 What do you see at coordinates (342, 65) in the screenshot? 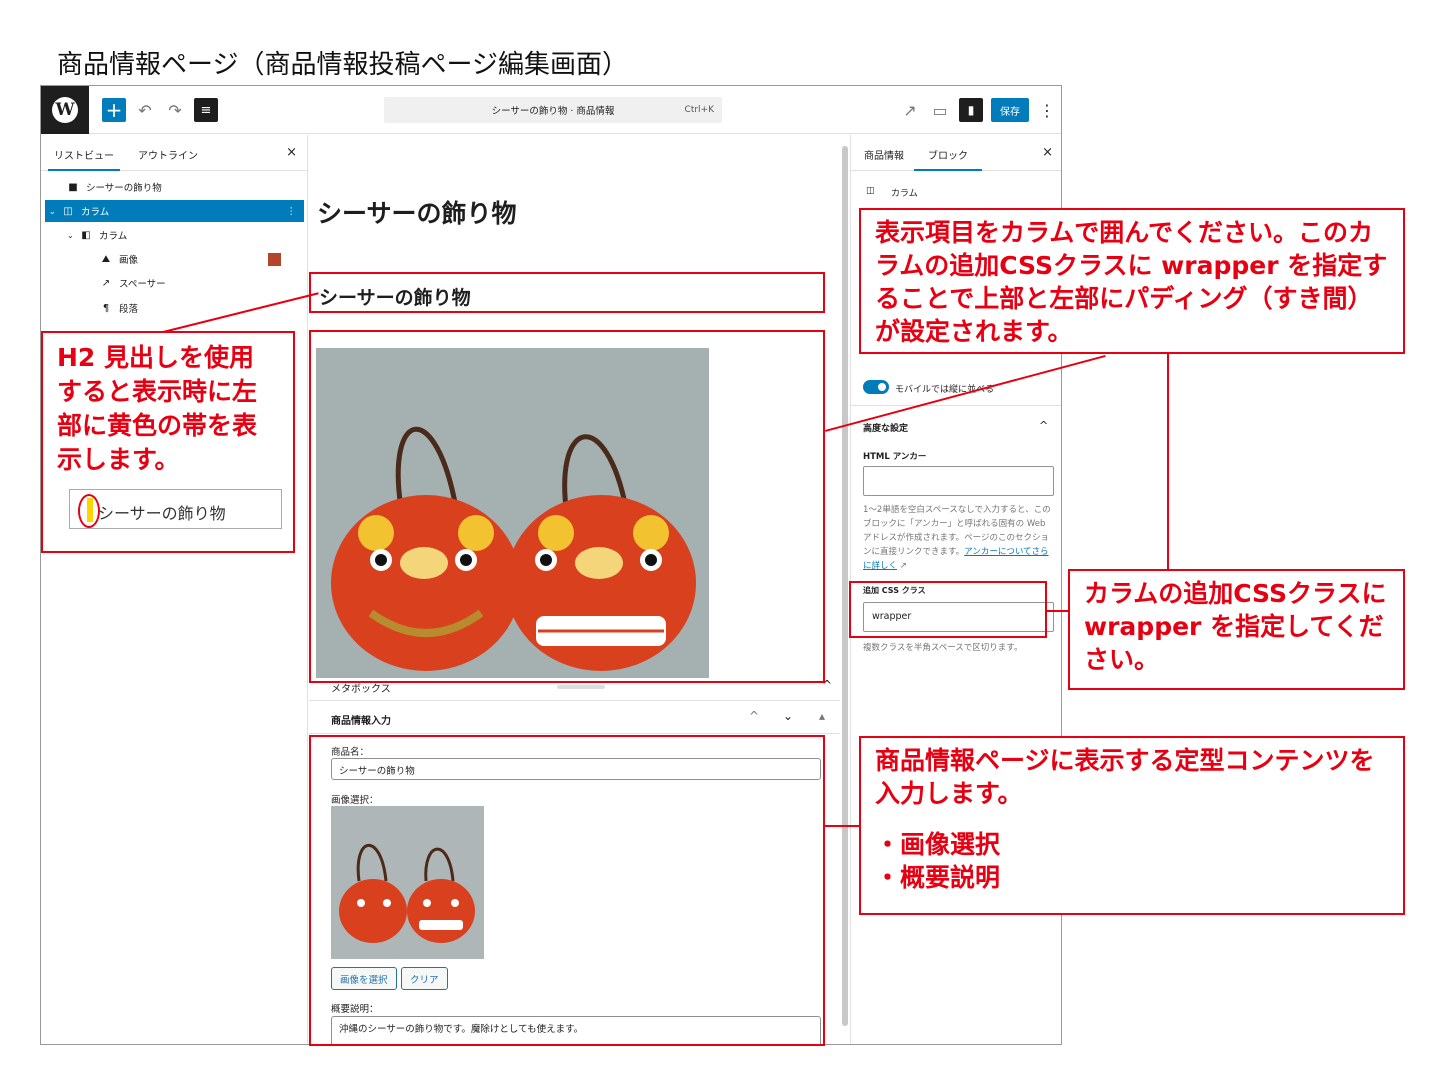
I see `page-title: 商品情報ページ（商品情報投稿ページ編集画面）` at bounding box center [342, 65].